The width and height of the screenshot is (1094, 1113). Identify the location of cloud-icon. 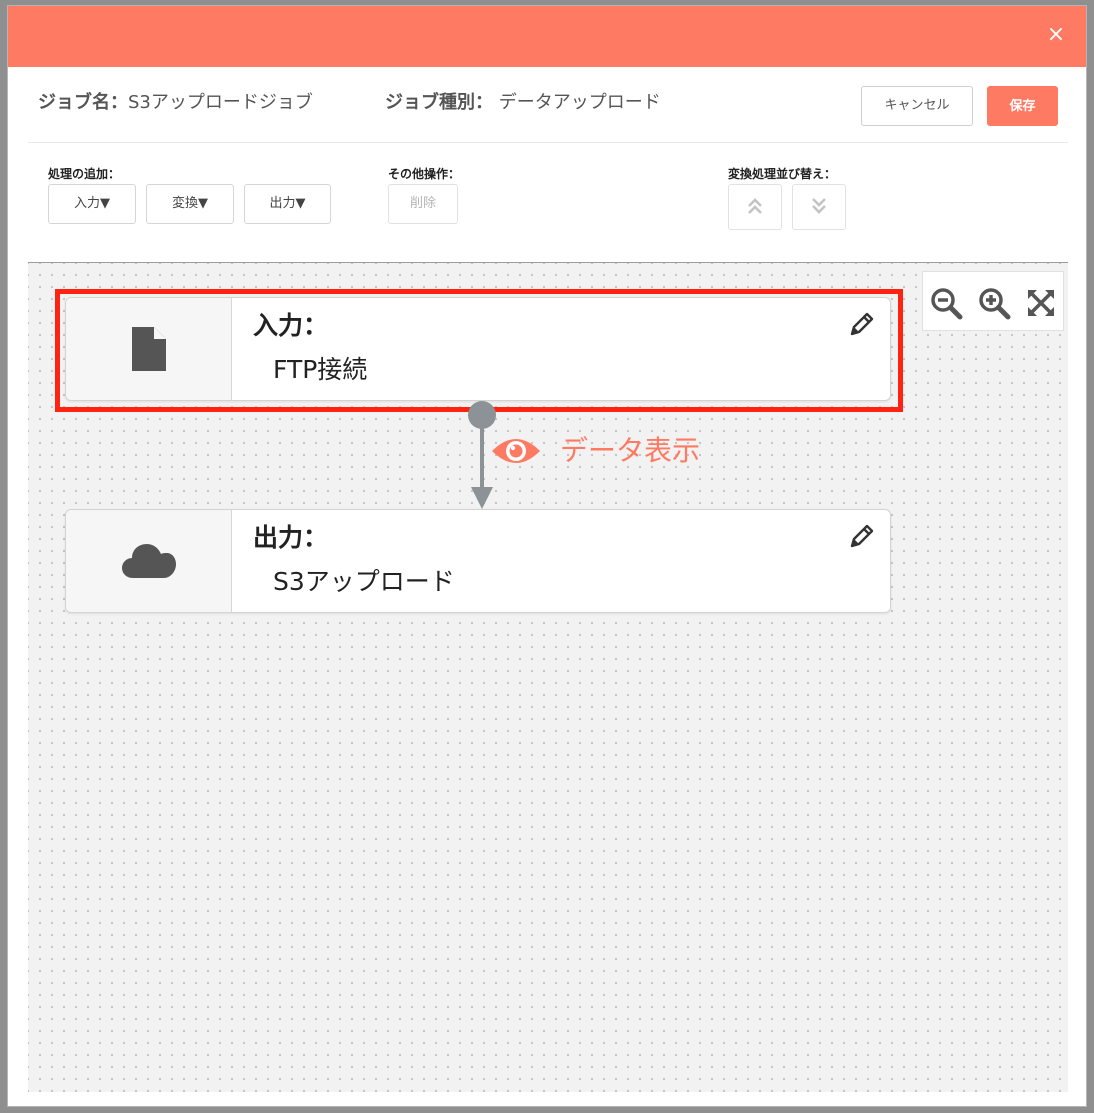
(148, 561).